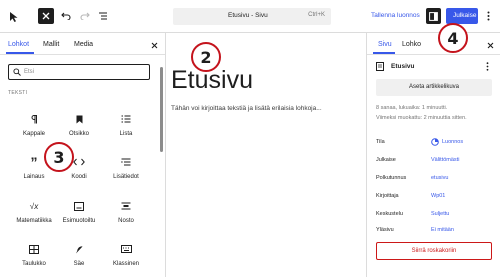 This screenshot has height=277, width=500. Describe the element at coordinates (126, 255) in the screenshot. I see `block-classic: Klassinen` at that location.